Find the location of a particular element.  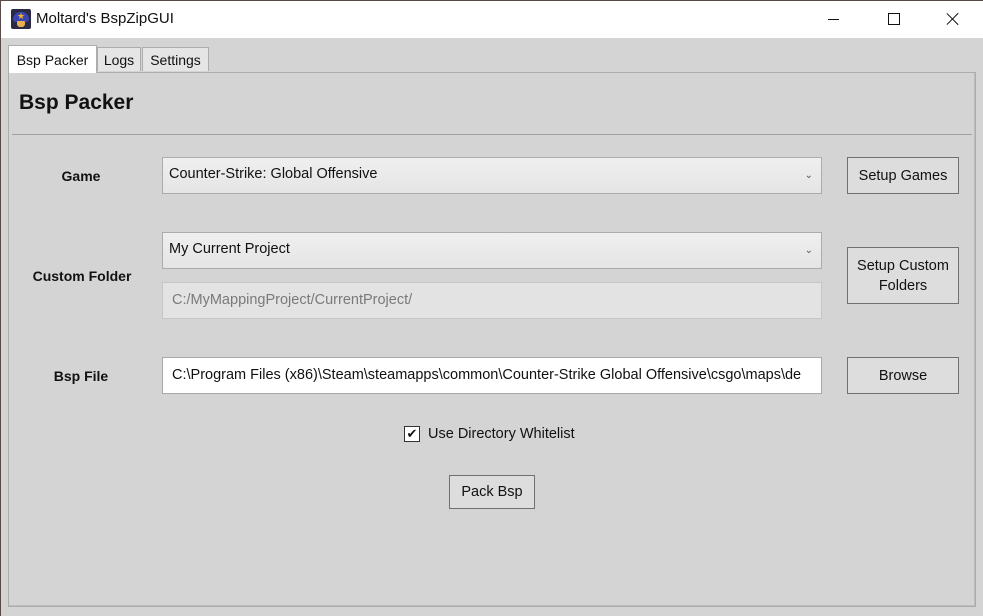

maximize-button is located at coordinates (894, 19).